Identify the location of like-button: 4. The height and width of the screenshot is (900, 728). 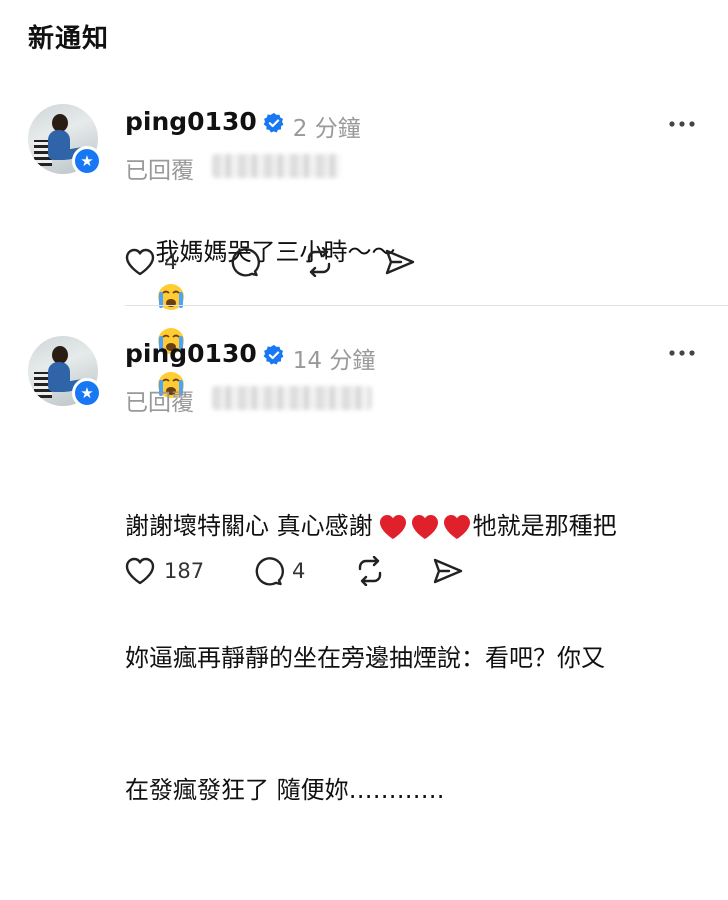
(150, 262).